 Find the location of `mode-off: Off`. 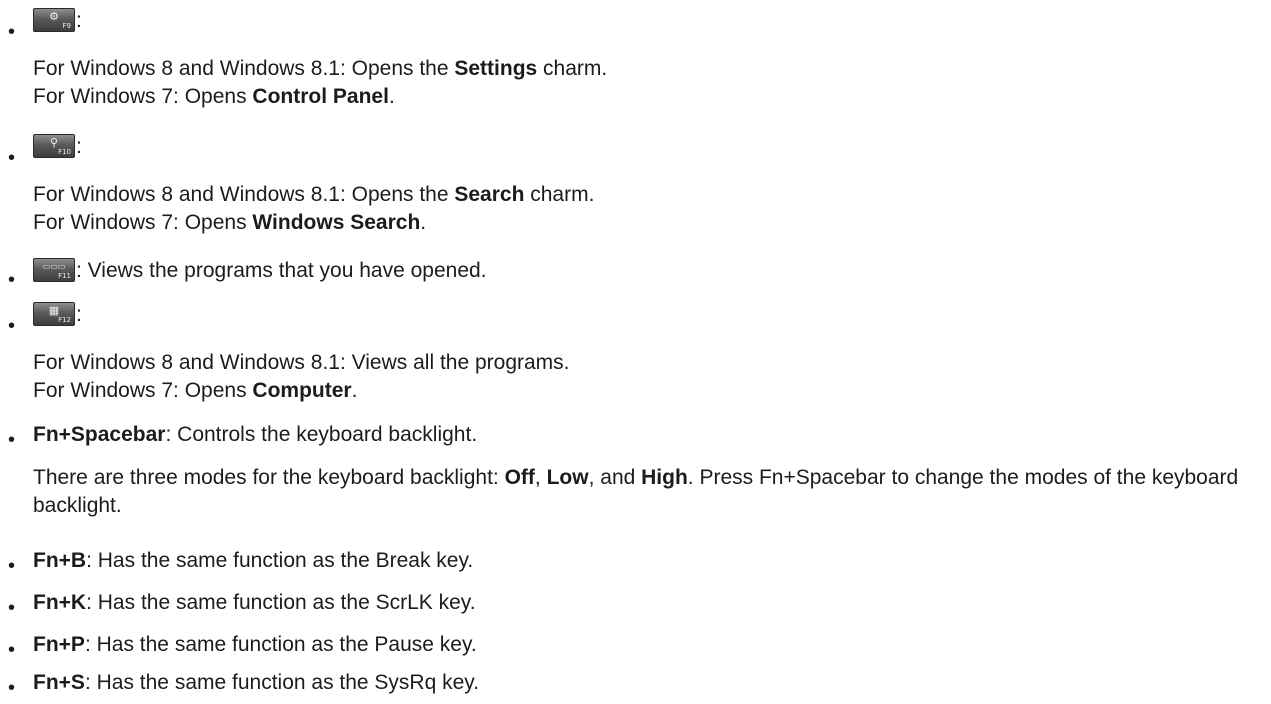

mode-off: Off is located at coordinates (519, 477).